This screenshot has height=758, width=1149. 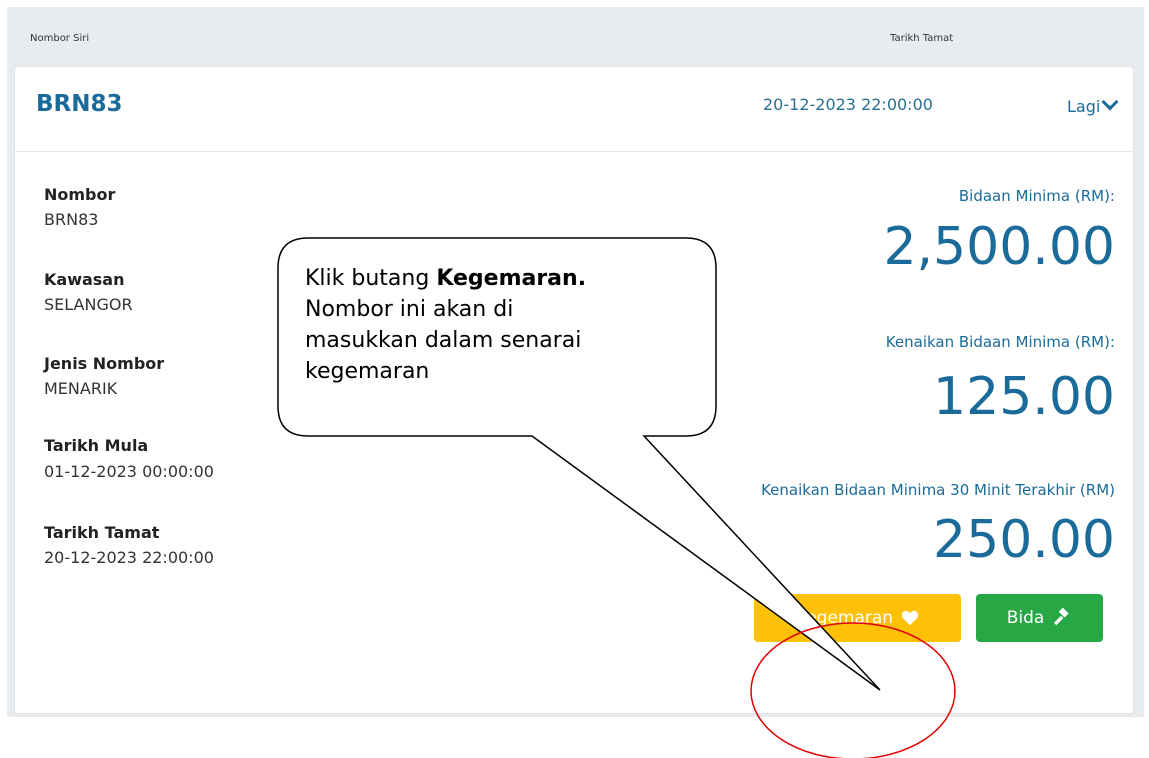 What do you see at coordinates (371, 278) in the screenshot?
I see `callout-line1-prefix: Klik butang` at bounding box center [371, 278].